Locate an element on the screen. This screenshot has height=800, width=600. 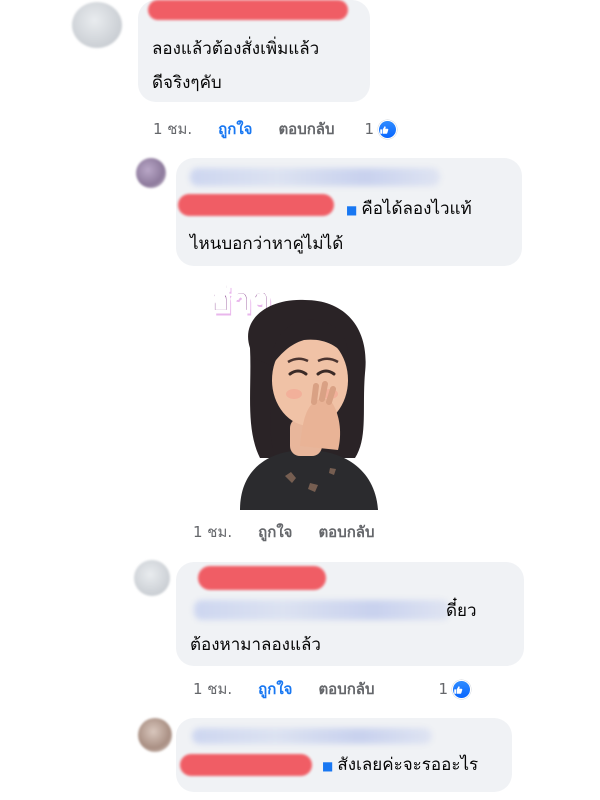
comment-text-line: ■ คือได้ลองไวแท้ is located at coordinates (349, 209).